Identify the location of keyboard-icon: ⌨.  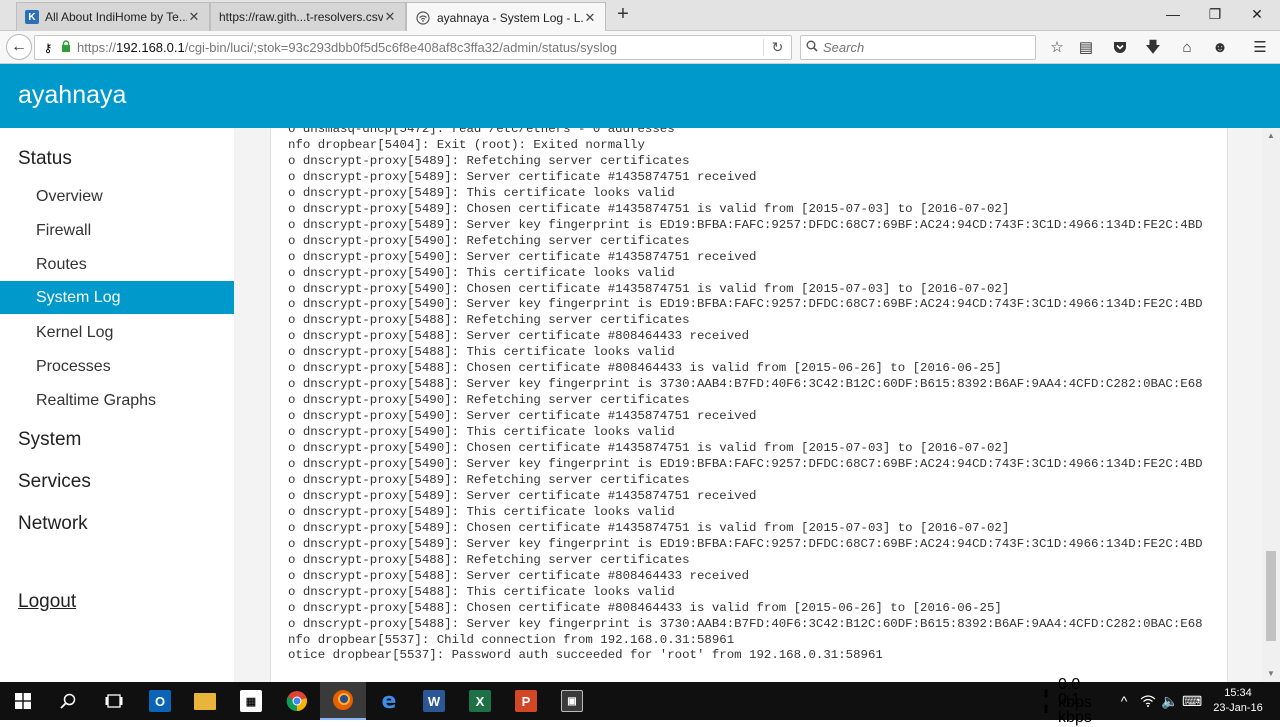
(1192, 701).